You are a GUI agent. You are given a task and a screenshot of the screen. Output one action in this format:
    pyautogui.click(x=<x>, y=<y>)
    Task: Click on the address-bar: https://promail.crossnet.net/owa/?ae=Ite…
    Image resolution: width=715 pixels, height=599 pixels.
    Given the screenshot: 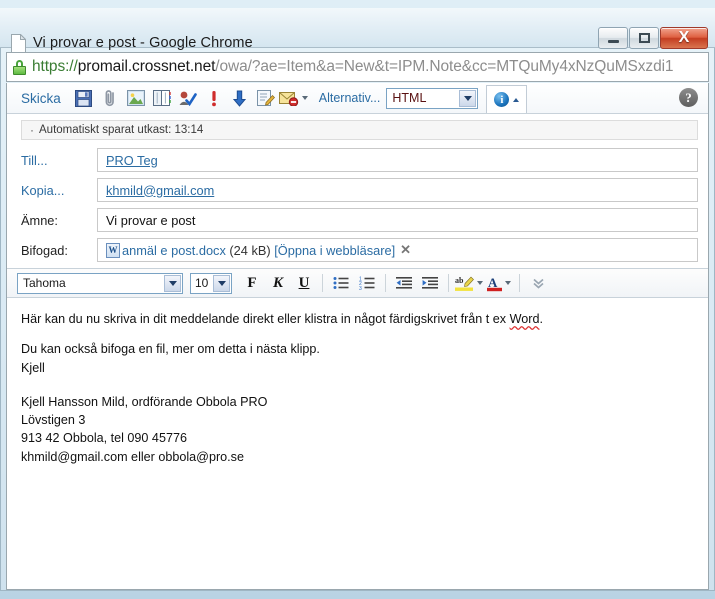 What is the action you would take?
    pyautogui.click(x=357, y=67)
    